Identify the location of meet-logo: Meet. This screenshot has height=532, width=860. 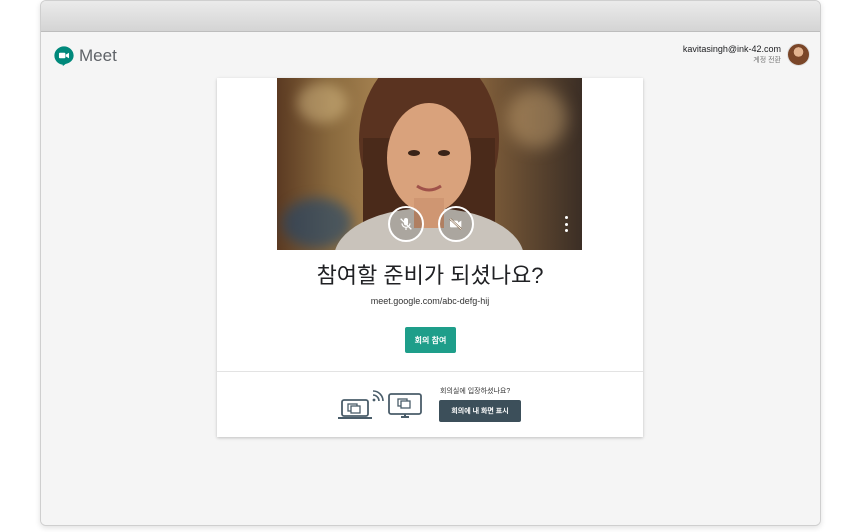
(85, 56).